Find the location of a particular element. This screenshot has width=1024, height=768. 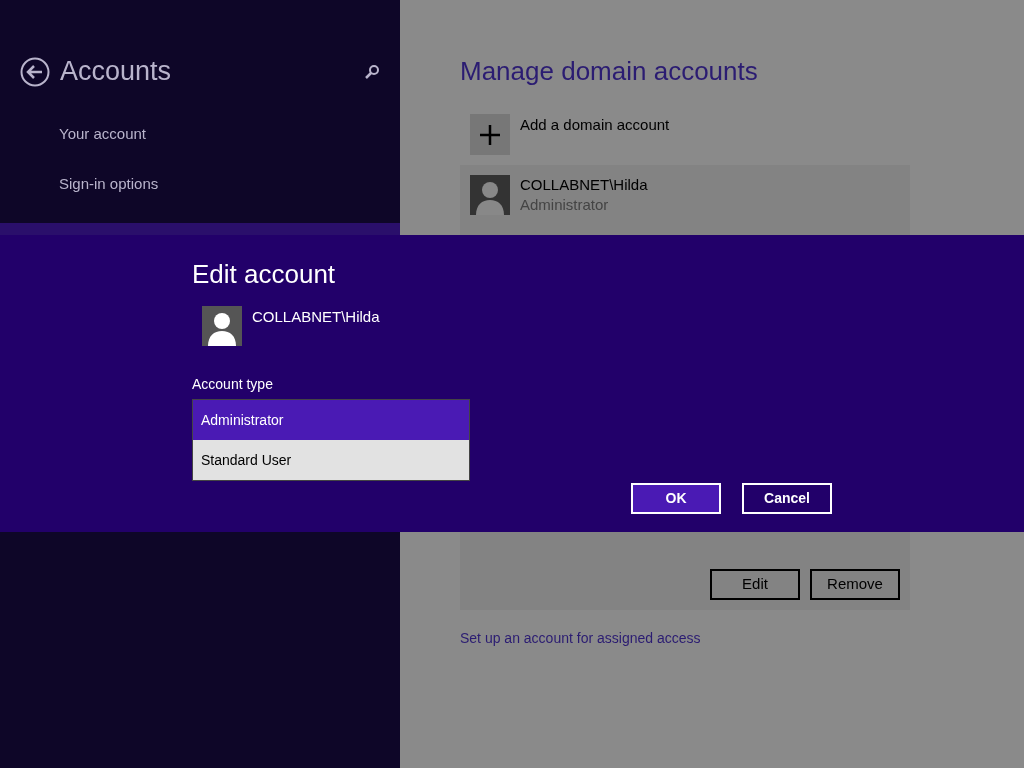

add-button is located at coordinates (490, 134).